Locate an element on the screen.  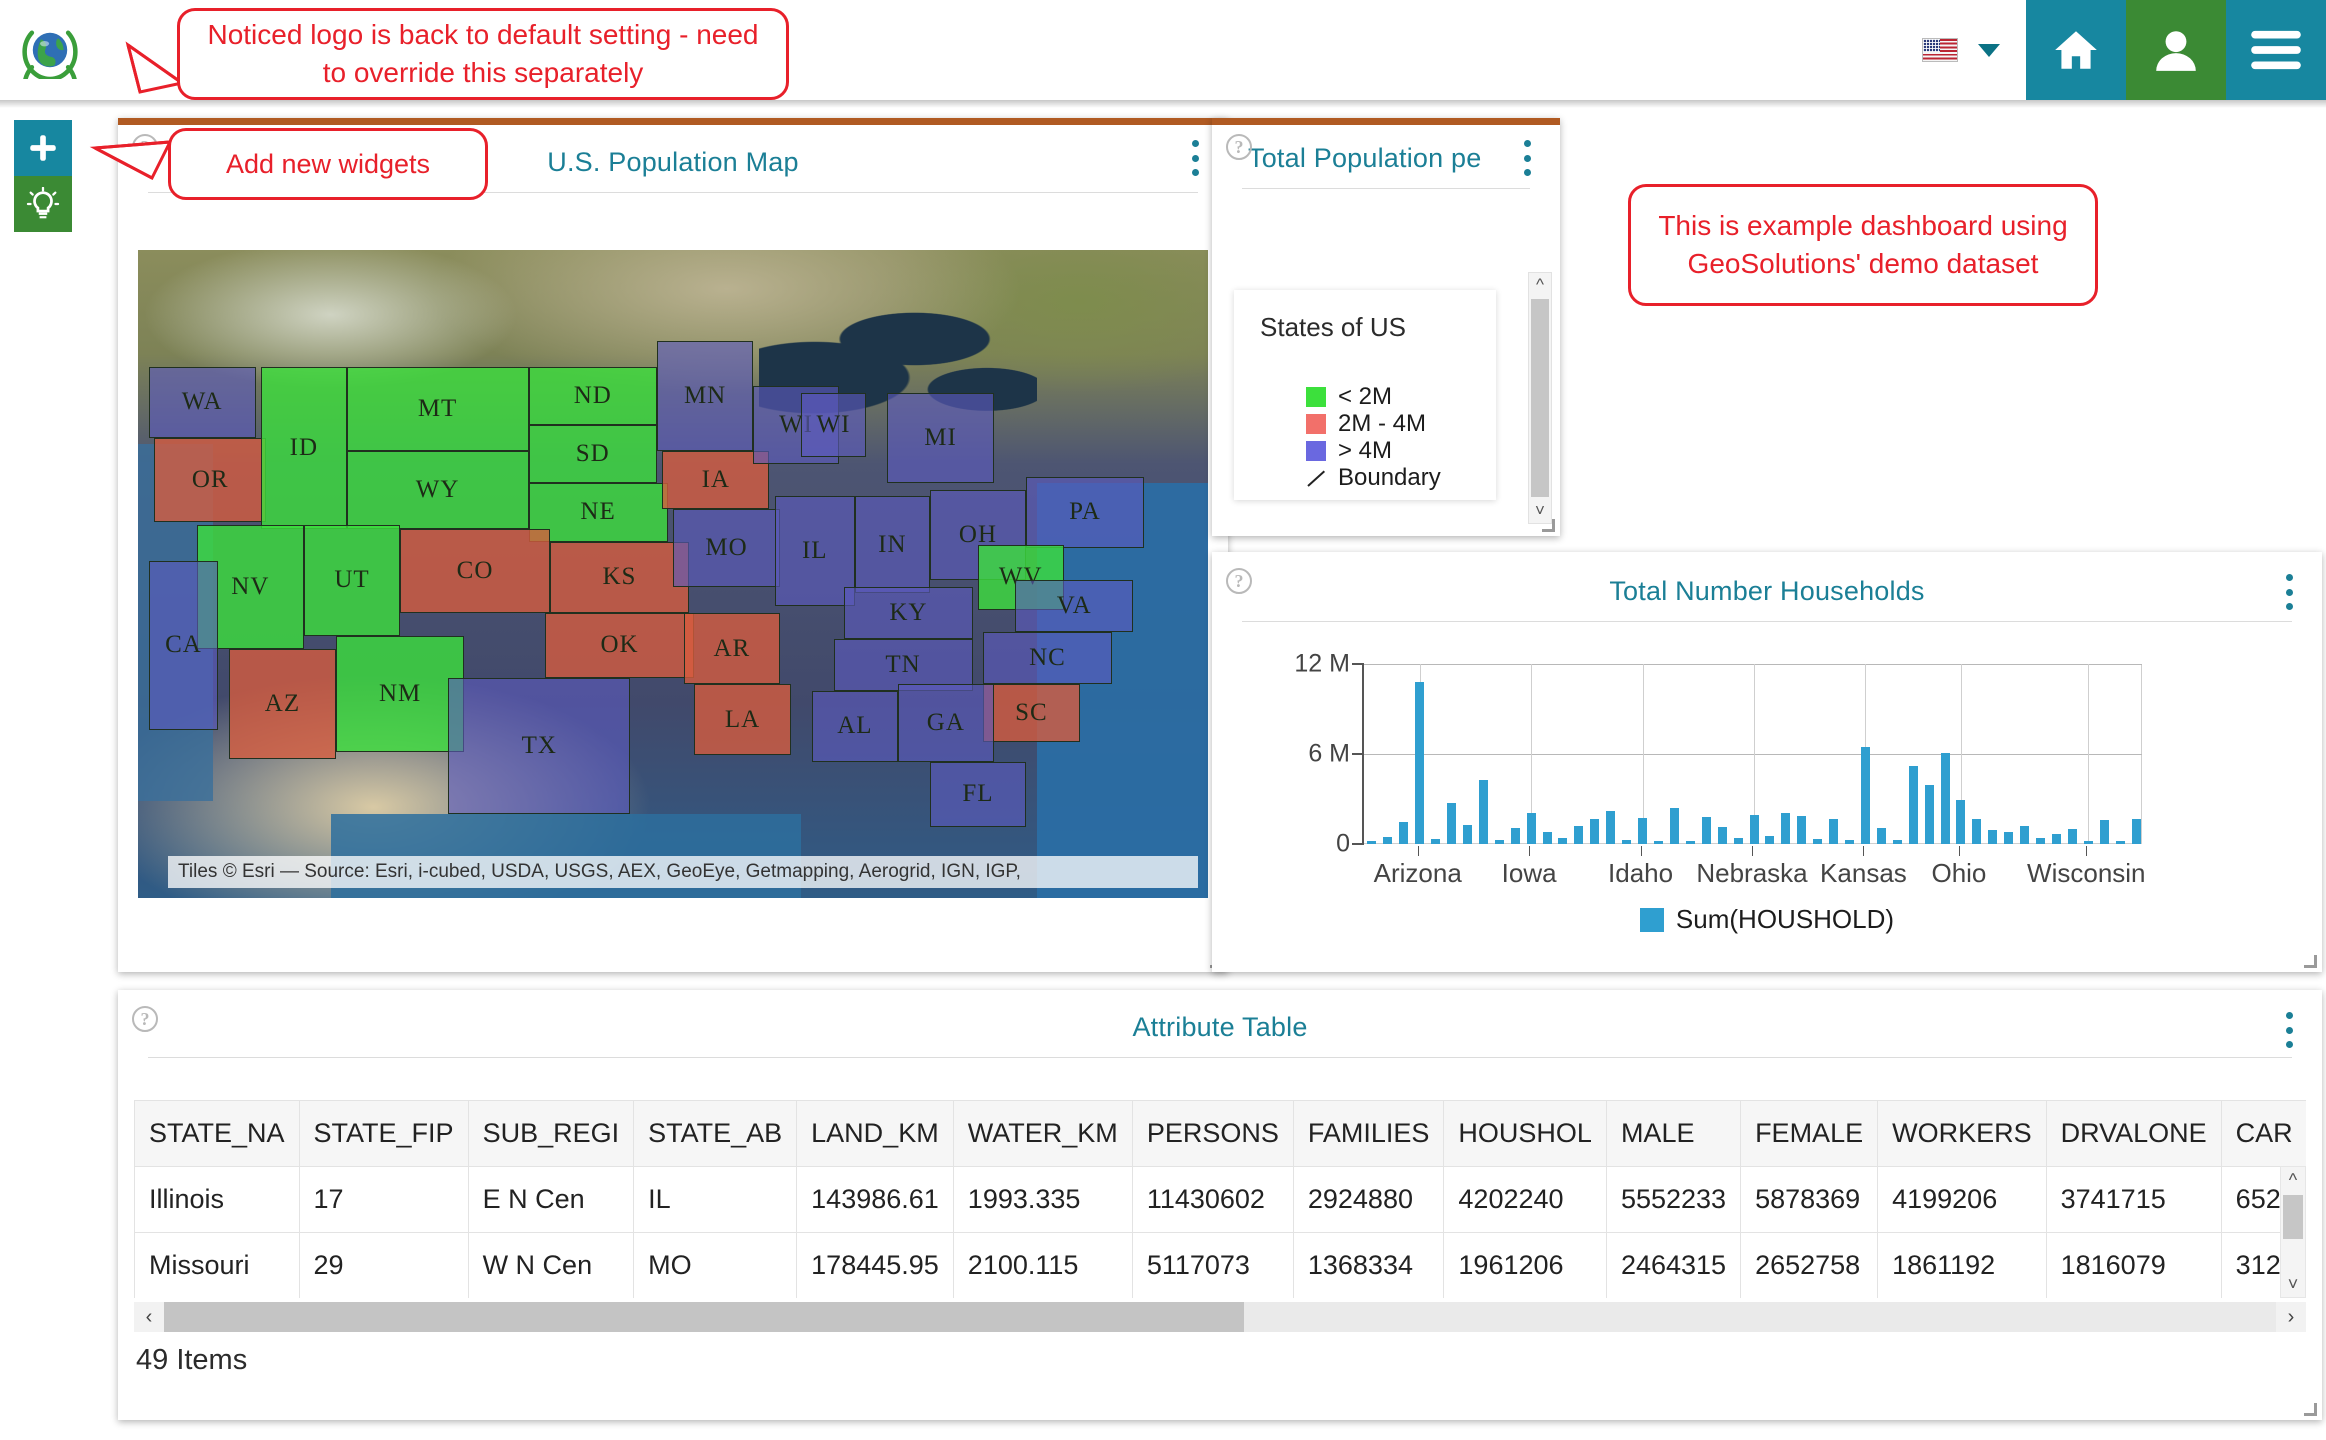
table-column-header: FAMILIES is located at coordinates (1368, 1133).